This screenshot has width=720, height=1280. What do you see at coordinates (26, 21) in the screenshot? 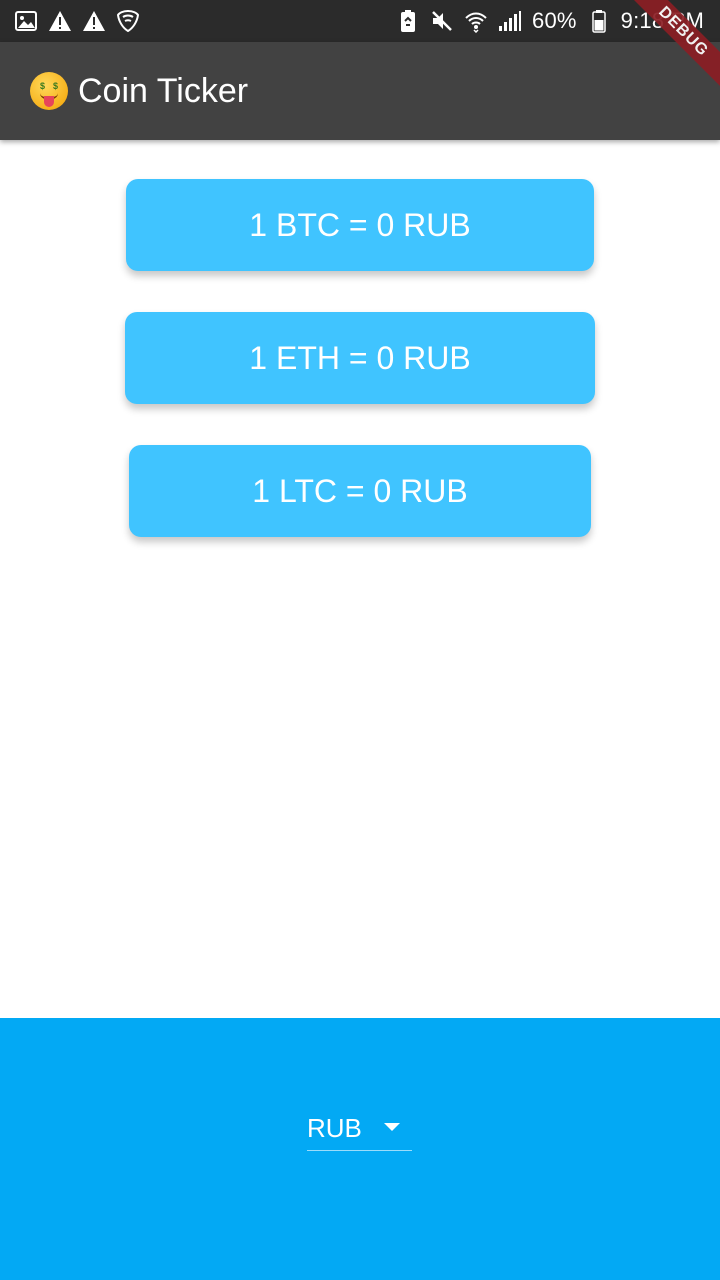
I see `image-icon` at bounding box center [26, 21].